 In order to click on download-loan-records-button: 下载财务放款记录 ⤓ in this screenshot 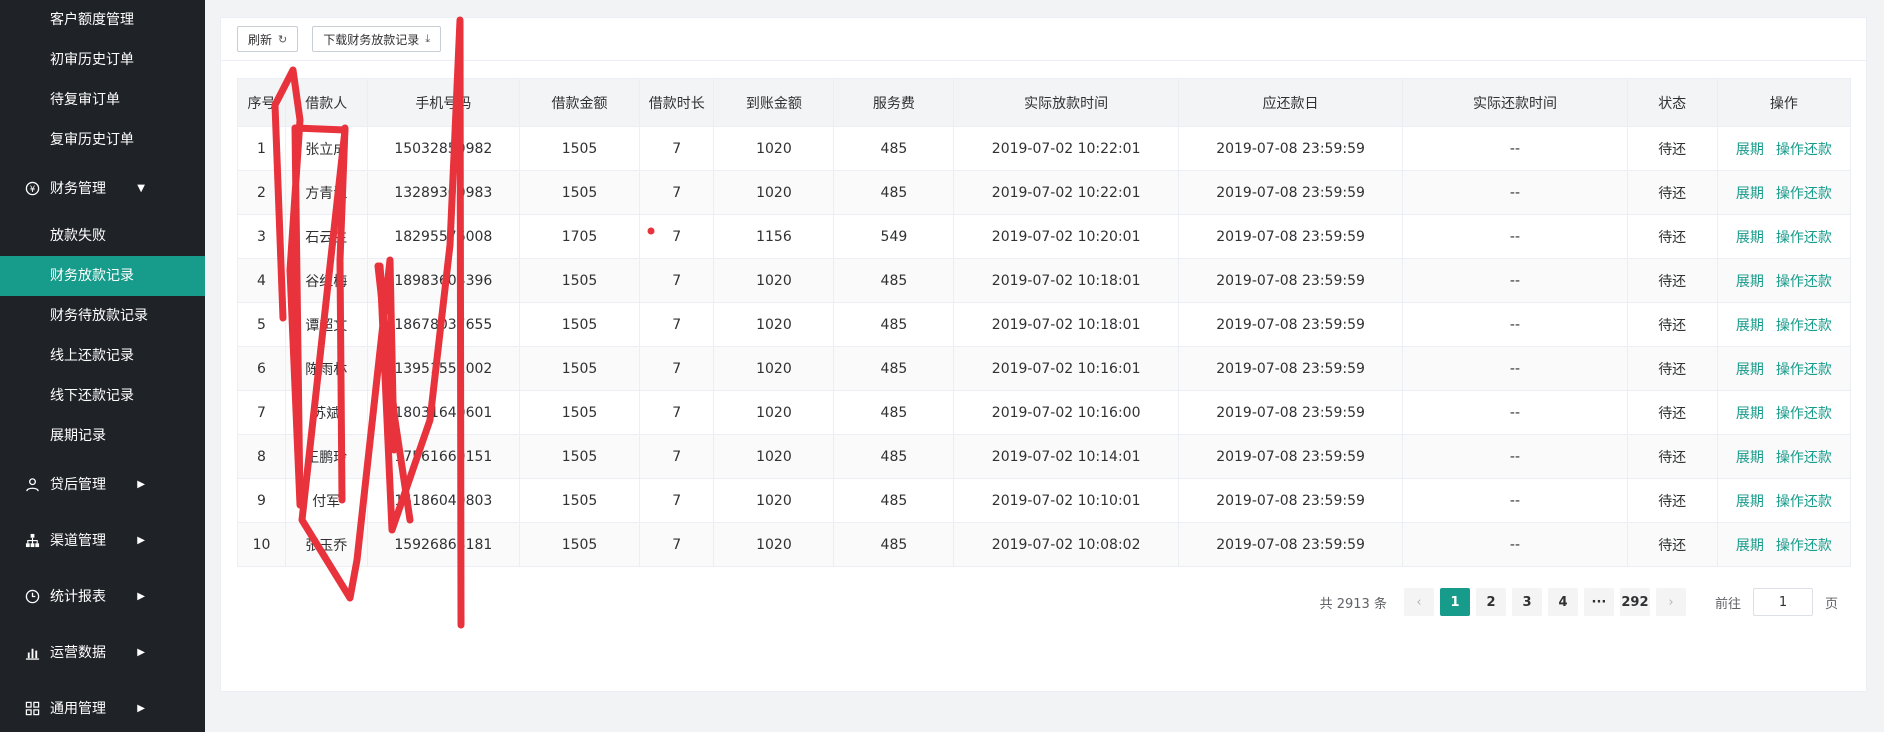, I will do `click(377, 39)`.